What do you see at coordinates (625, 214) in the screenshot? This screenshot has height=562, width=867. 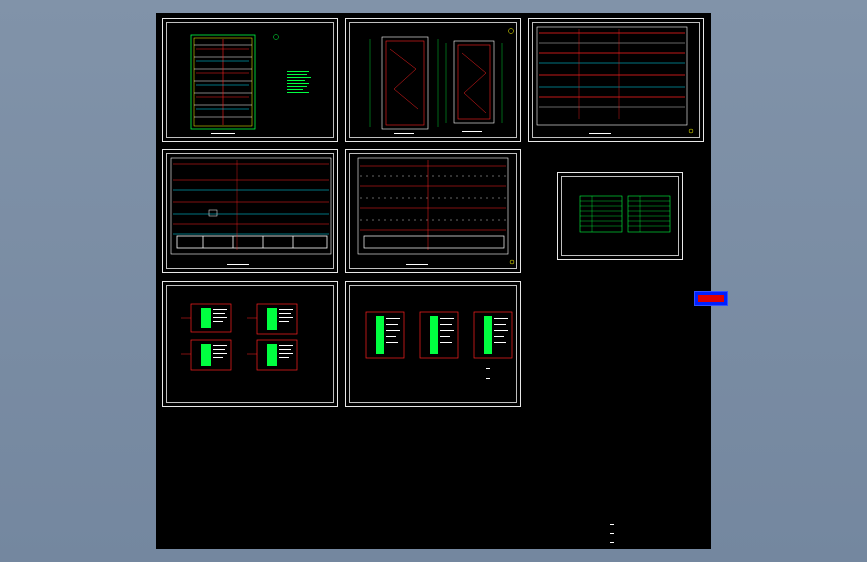 I see `equipment-table-drawing` at bounding box center [625, 214].